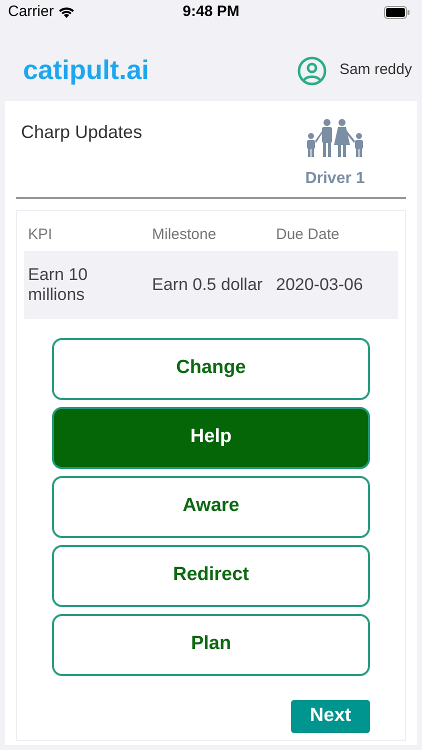 This screenshot has width=422, height=750. Describe the element at coordinates (307, 235) in the screenshot. I see `column-header: Due Date` at that location.